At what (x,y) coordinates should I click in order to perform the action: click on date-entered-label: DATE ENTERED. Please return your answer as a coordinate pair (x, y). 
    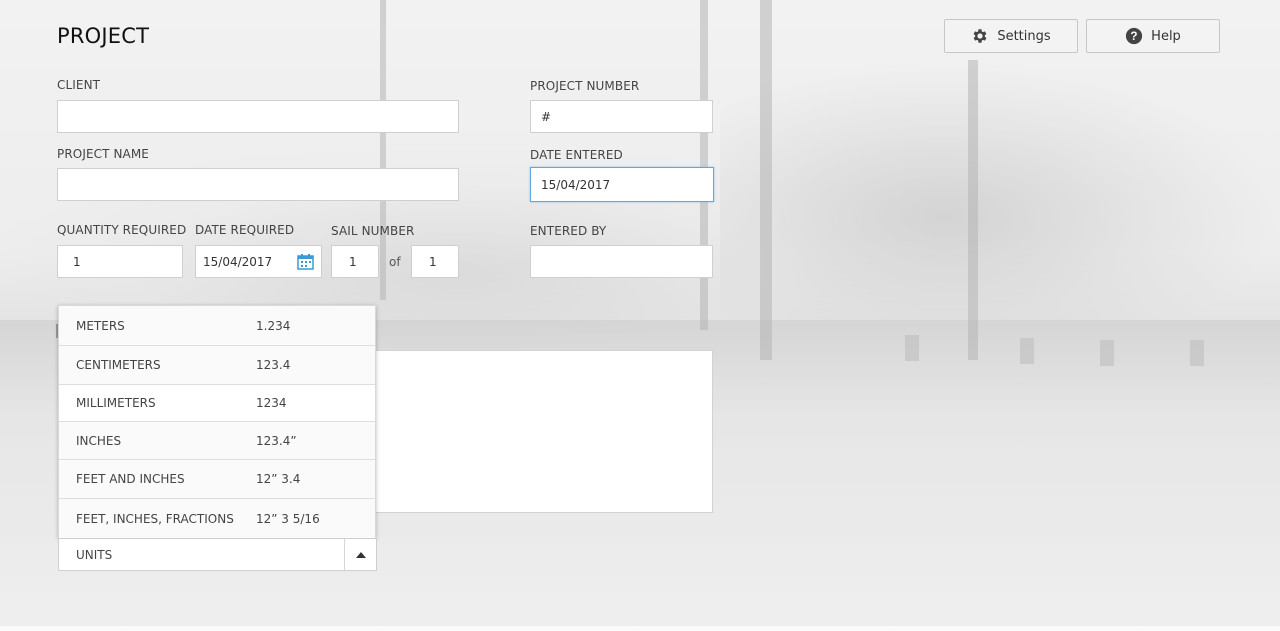
    Looking at the image, I should click on (576, 155).